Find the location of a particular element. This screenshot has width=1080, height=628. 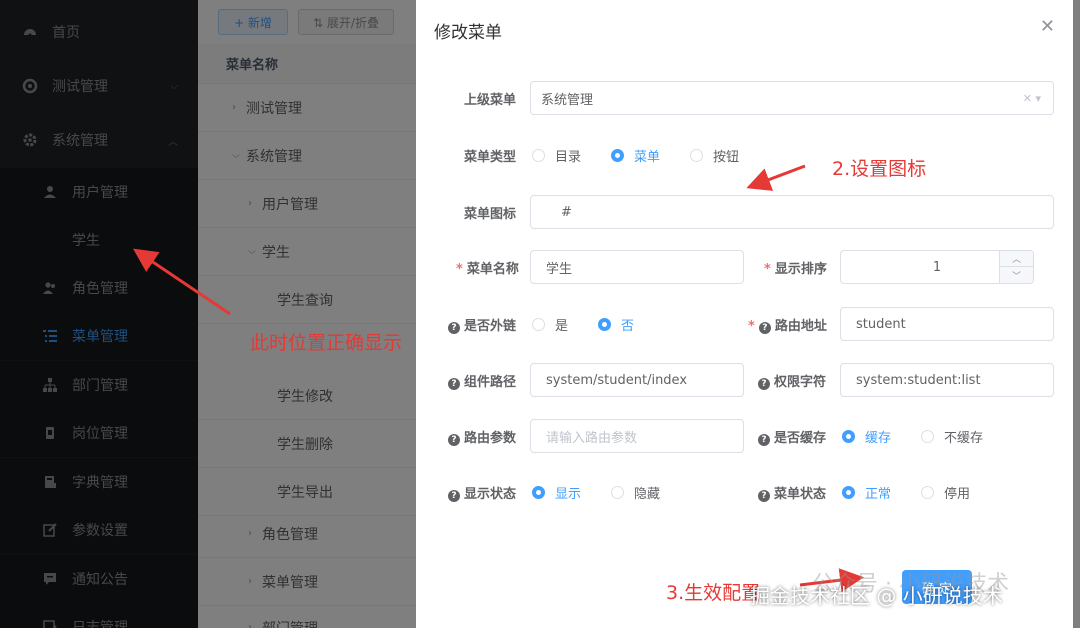

menu-name-label: 菜单名称 is located at coordinates (492, 269).